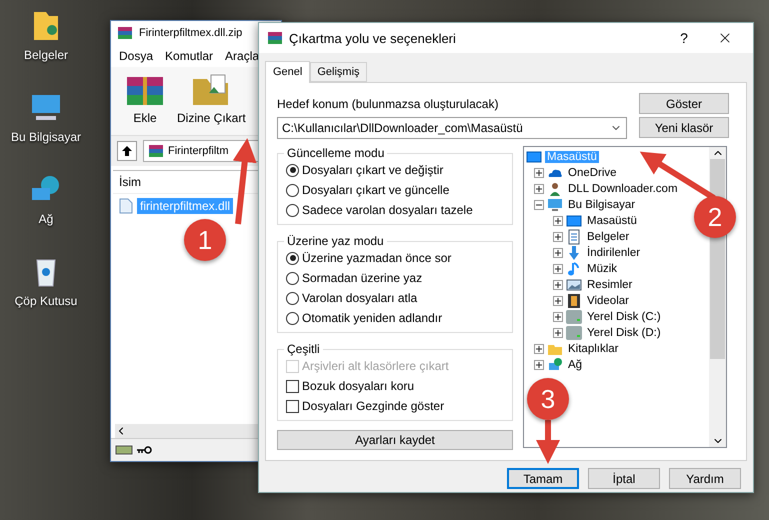 This screenshot has height=520, width=769. What do you see at coordinates (46, 55) in the screenshot?
I see `desktop-icon-label: Belgeler` at bounding box center [46, 55].